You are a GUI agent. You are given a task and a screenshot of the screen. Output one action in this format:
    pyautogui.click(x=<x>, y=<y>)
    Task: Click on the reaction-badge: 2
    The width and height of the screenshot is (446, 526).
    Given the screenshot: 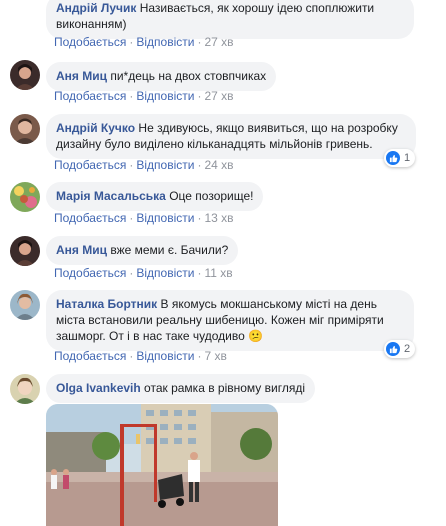 What is the action you would take?
    pyautogui.click(x=400, y=349)
    